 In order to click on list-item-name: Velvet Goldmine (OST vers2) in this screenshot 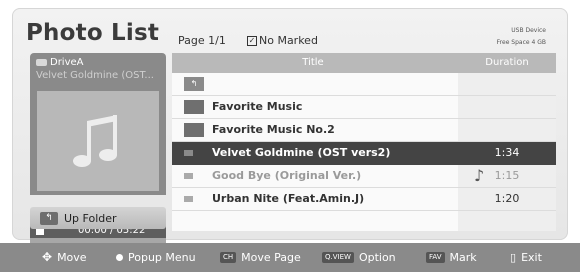, I will do `click(301, 152)`.